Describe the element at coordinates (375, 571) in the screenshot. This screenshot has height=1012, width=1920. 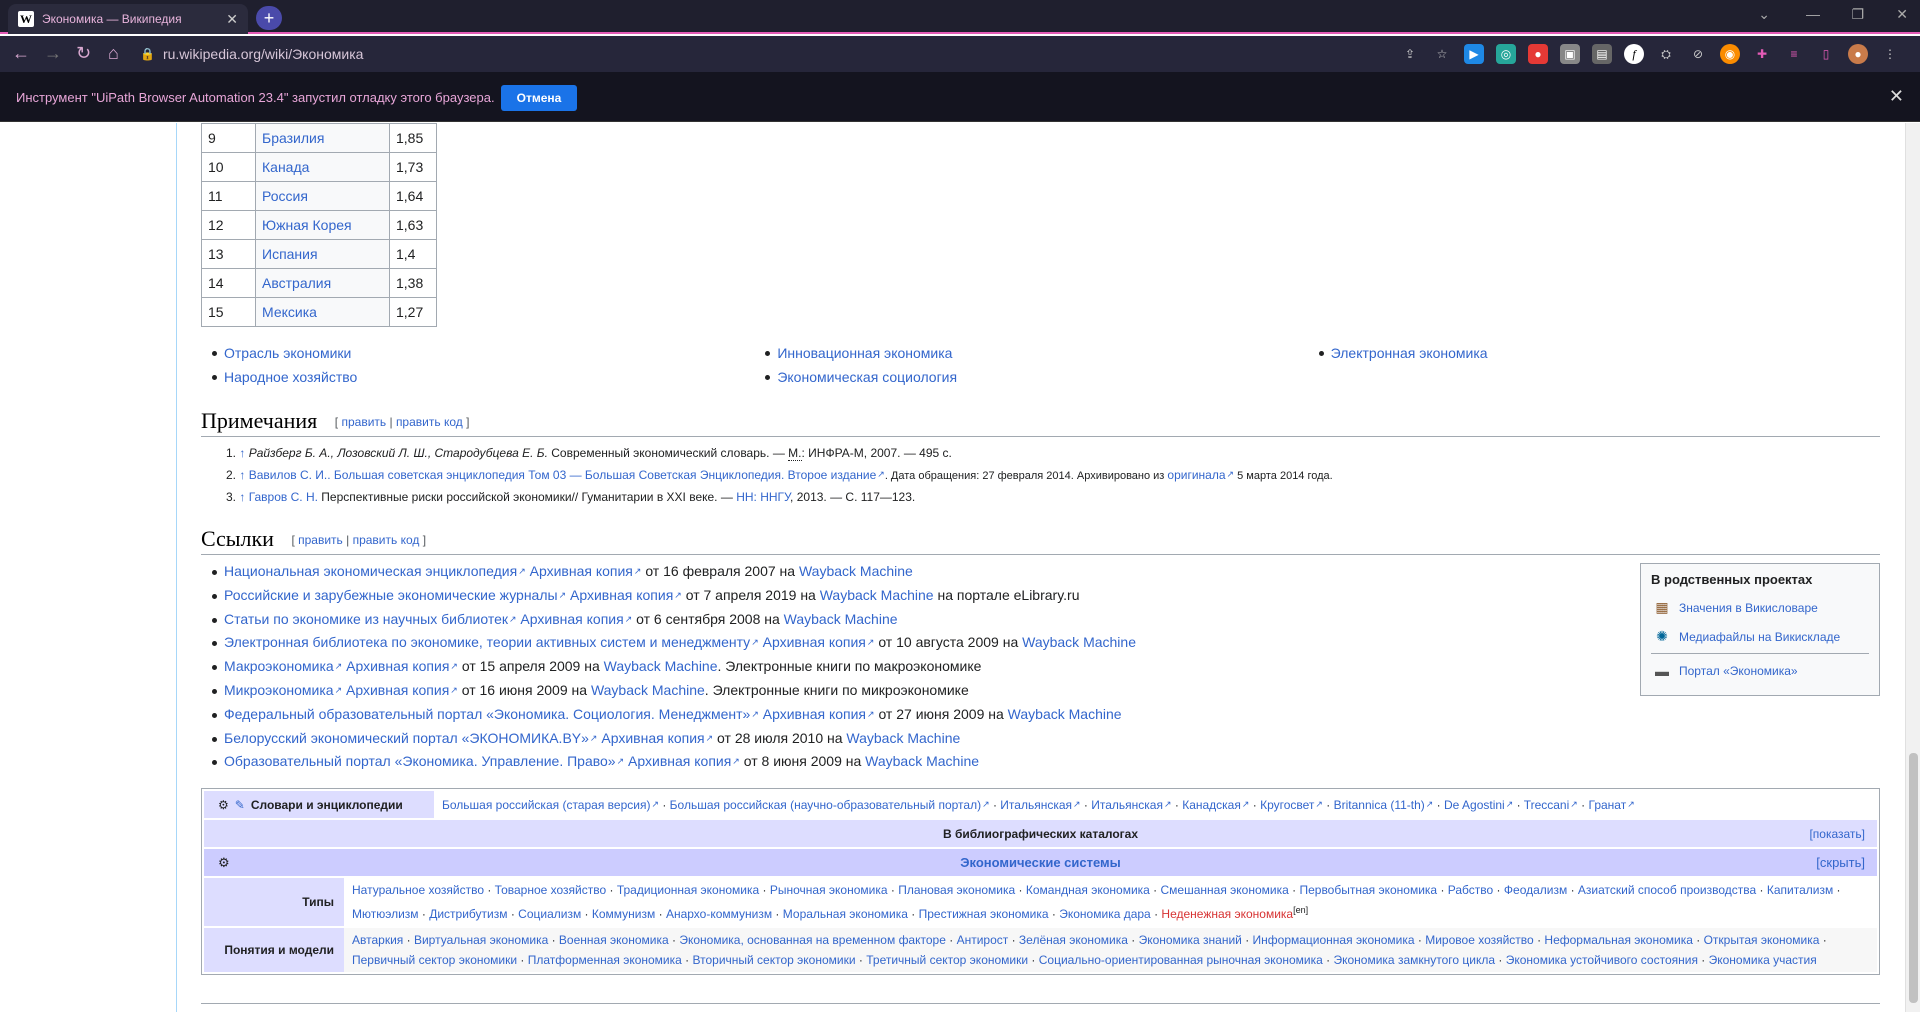
I see `external-link: Национальная экономическая энциклопедия` at that location.